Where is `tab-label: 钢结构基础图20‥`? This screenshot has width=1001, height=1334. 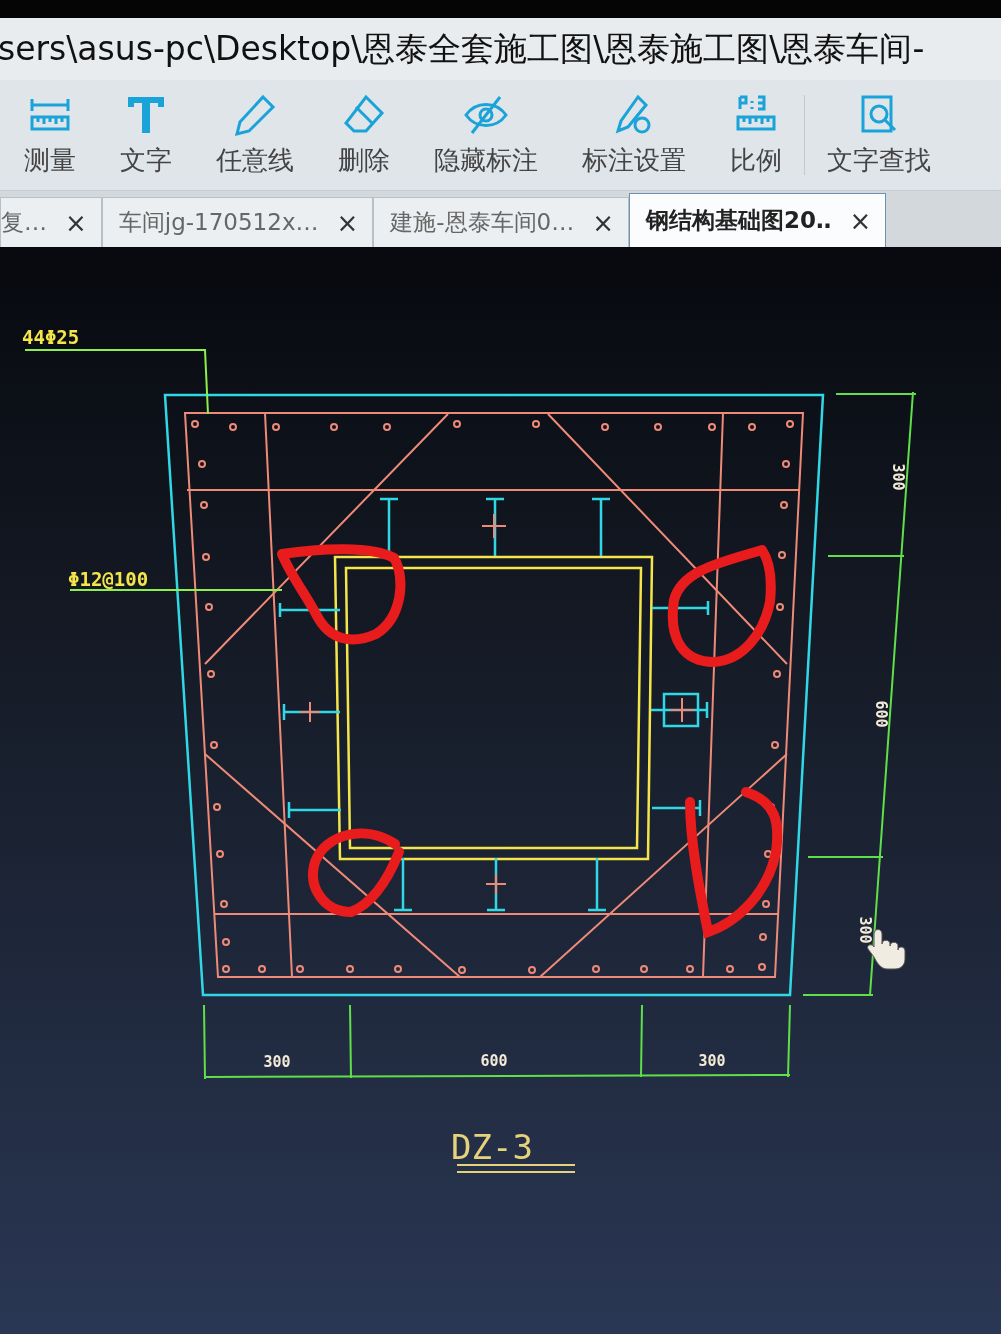 tab-label: 钢结构基础图20‥ is located at coordinates (739, 220).